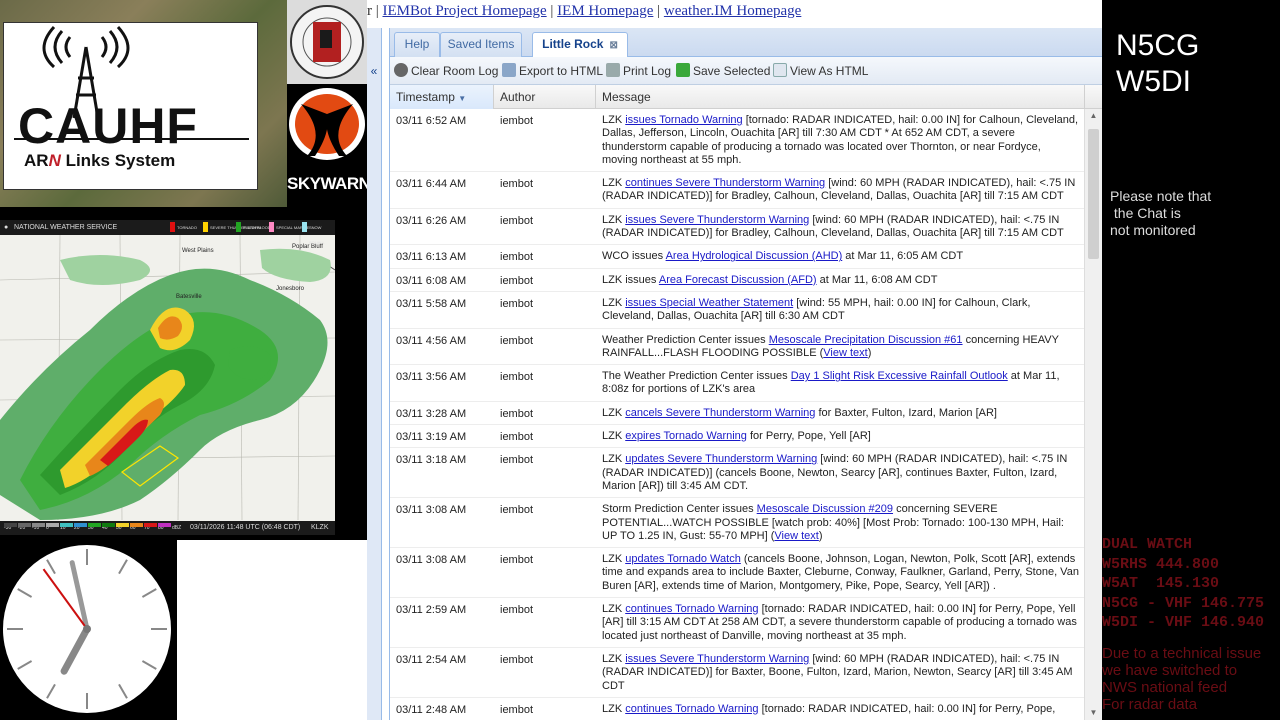  I want to click on collapse-strip: «, so click(374, 374).